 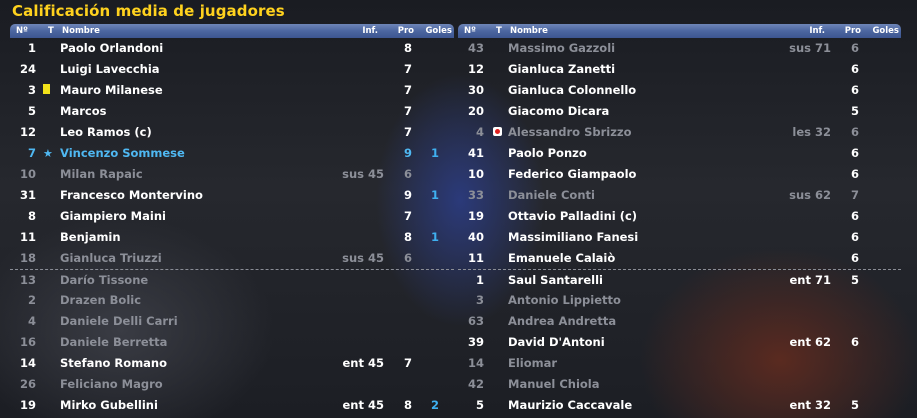 I want to click on player-row: 18 Gianluca Triuzzi sus 45 6, so click(x=232, y=258).